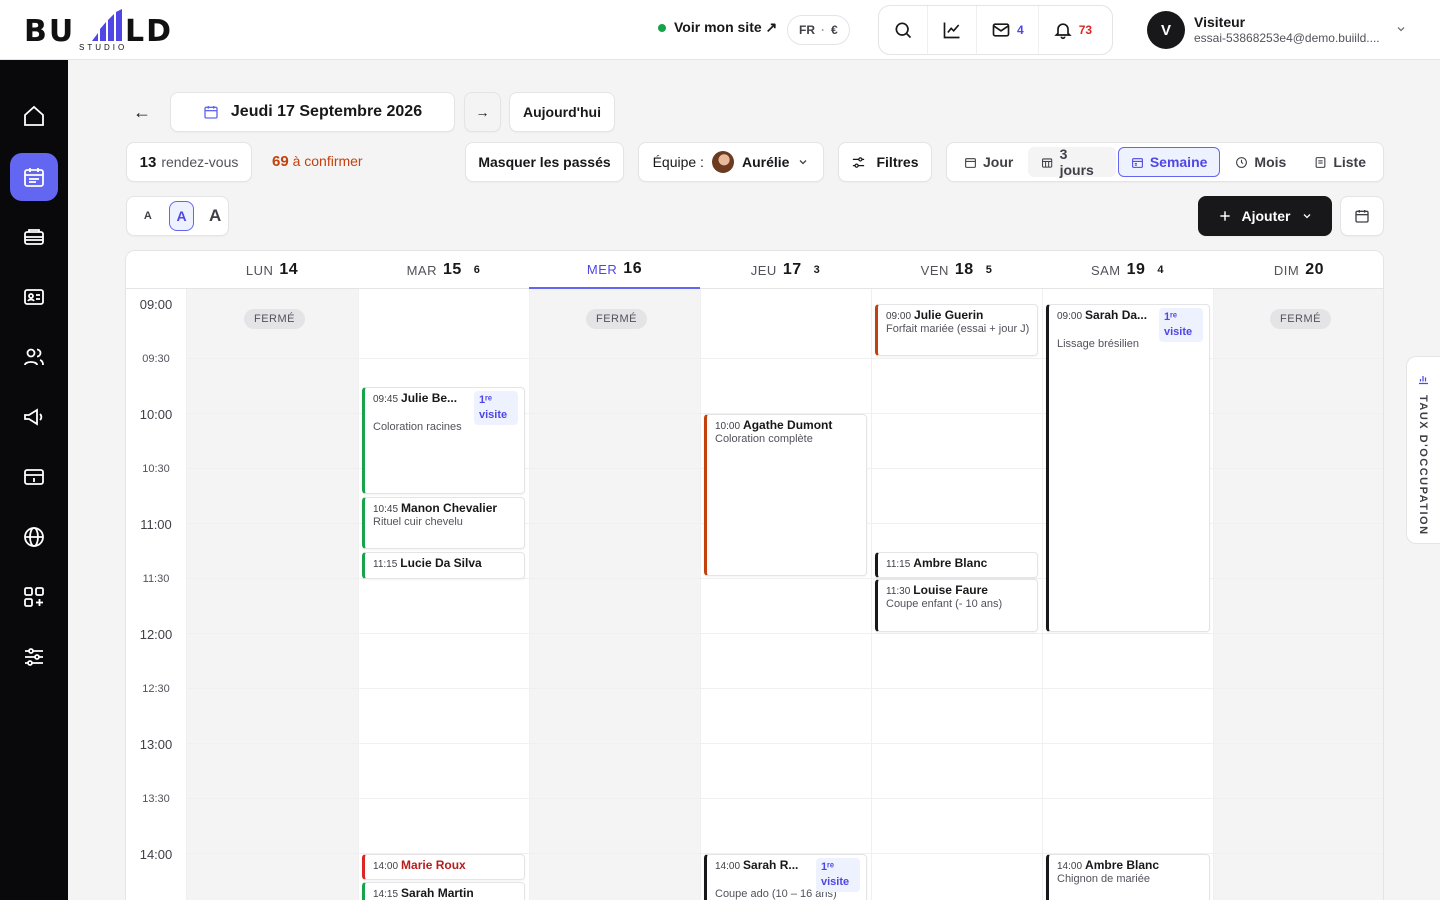 This screenshot has width=1440, height=900. What do you see at coordinates (34, 237) in the screenshot?
I see `sidebar-item-services` at bounding box center [34, 237].